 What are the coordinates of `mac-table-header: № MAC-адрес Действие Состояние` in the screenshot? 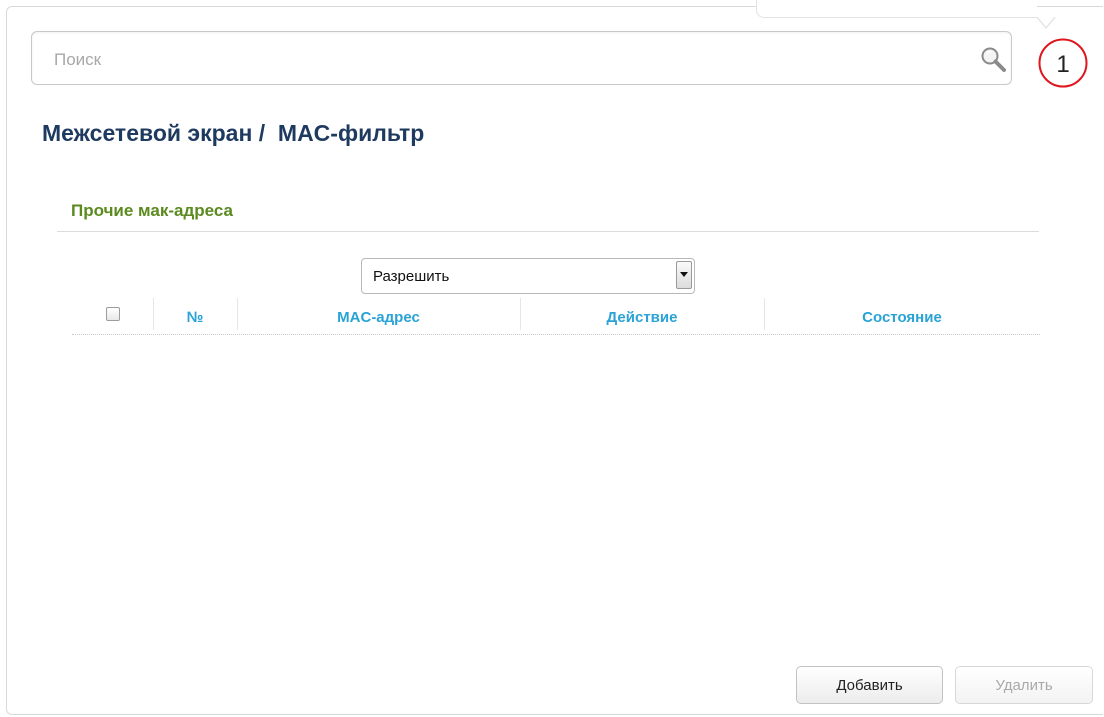 It's located at (556, 315).